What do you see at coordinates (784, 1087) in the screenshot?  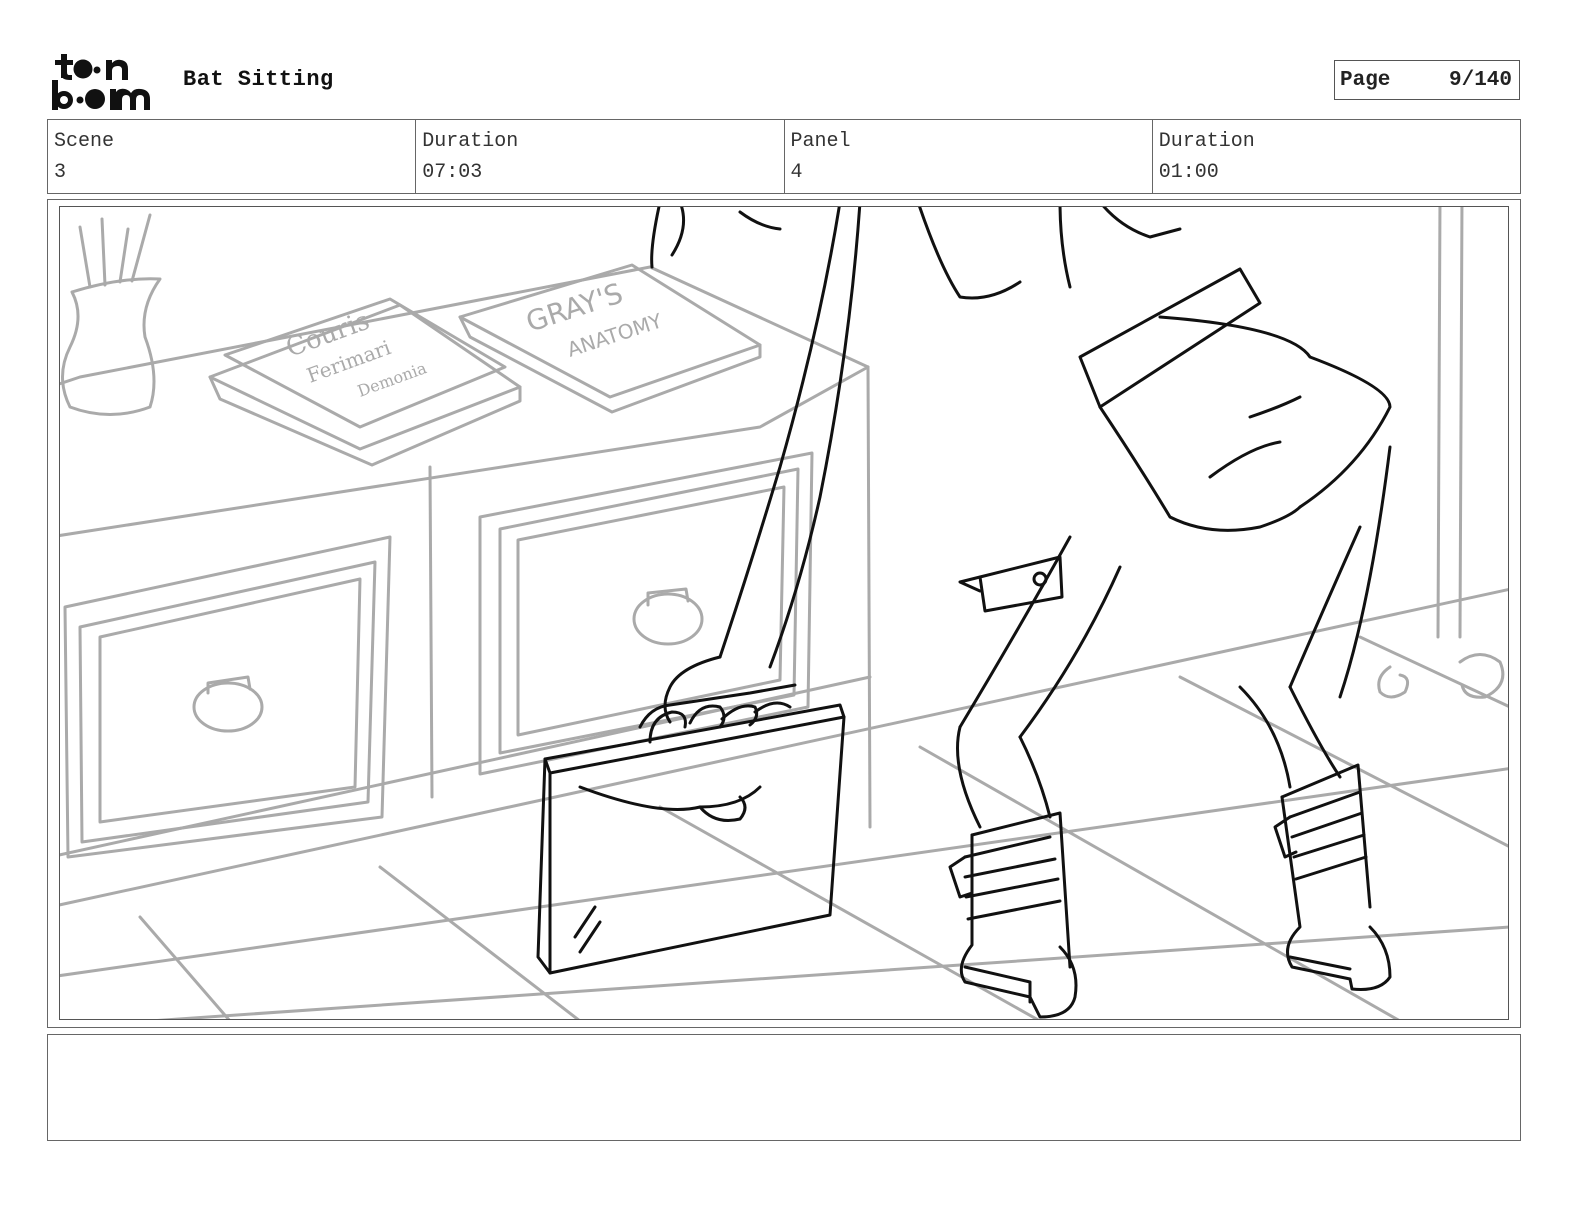 I see `panel-notes` at bounding box center [784, 1087].